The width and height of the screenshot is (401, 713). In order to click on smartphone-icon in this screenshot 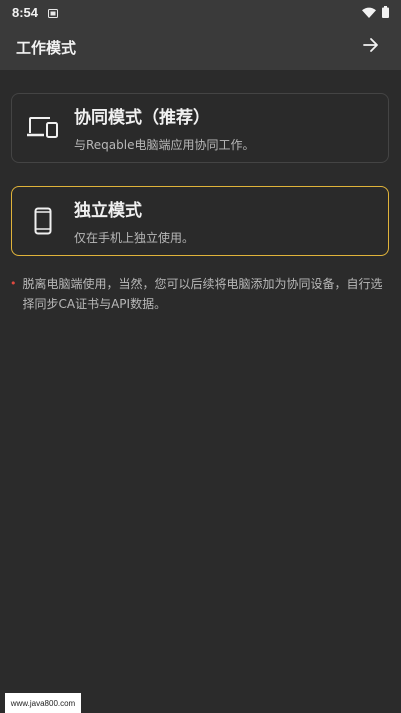, I will do `click(43, 221)`.